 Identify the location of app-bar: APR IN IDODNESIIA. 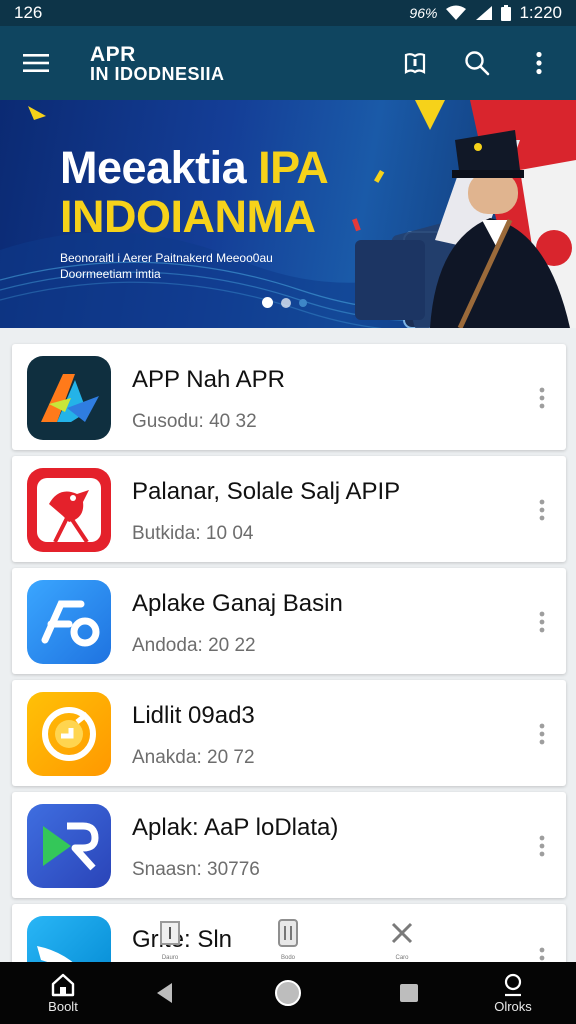
(288, 63).